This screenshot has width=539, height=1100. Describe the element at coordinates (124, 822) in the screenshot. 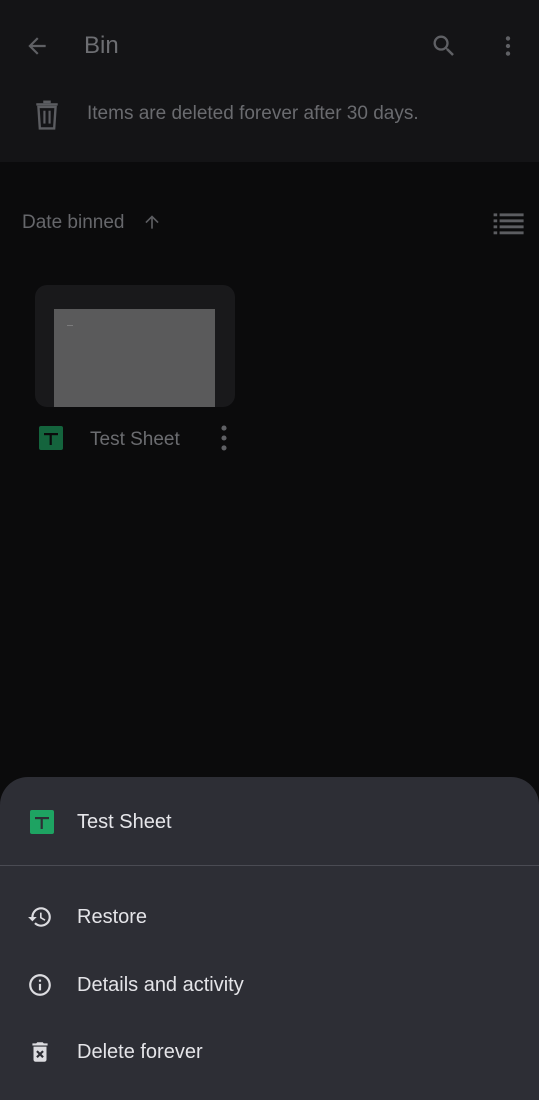

I see `bottom-sheet-file-name: Test Sheet` at that location.